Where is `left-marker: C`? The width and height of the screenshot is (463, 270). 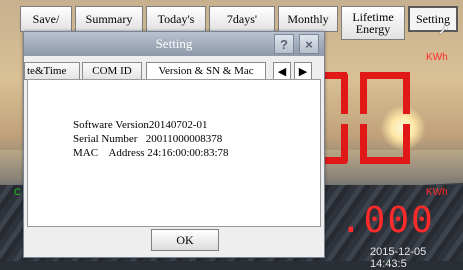 left-marker: C is located at coordinates (17, 192).